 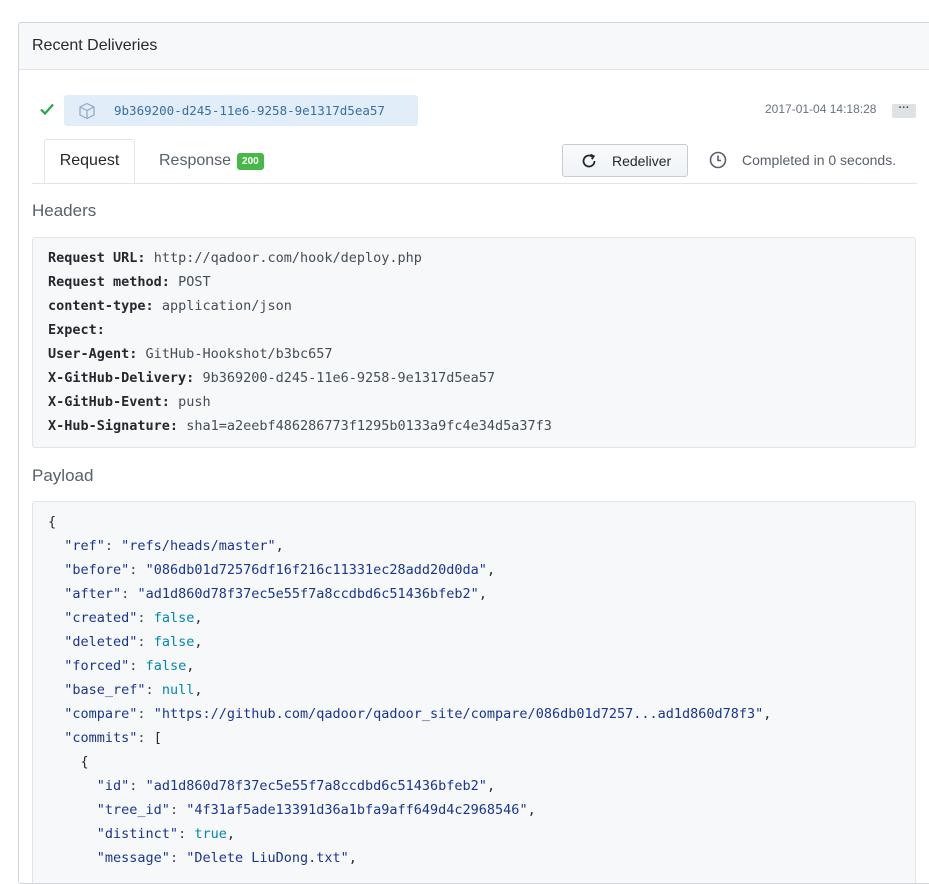 What do you see at coordinates (101, 306) in the screenshot?
I see `header-key: content-type:` at bounding box center [101, 306].